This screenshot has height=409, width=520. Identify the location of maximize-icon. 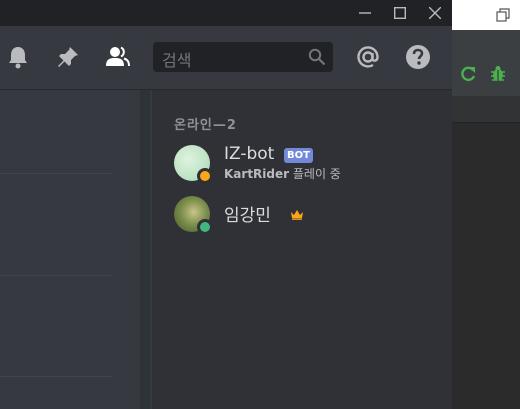
(400, 13).